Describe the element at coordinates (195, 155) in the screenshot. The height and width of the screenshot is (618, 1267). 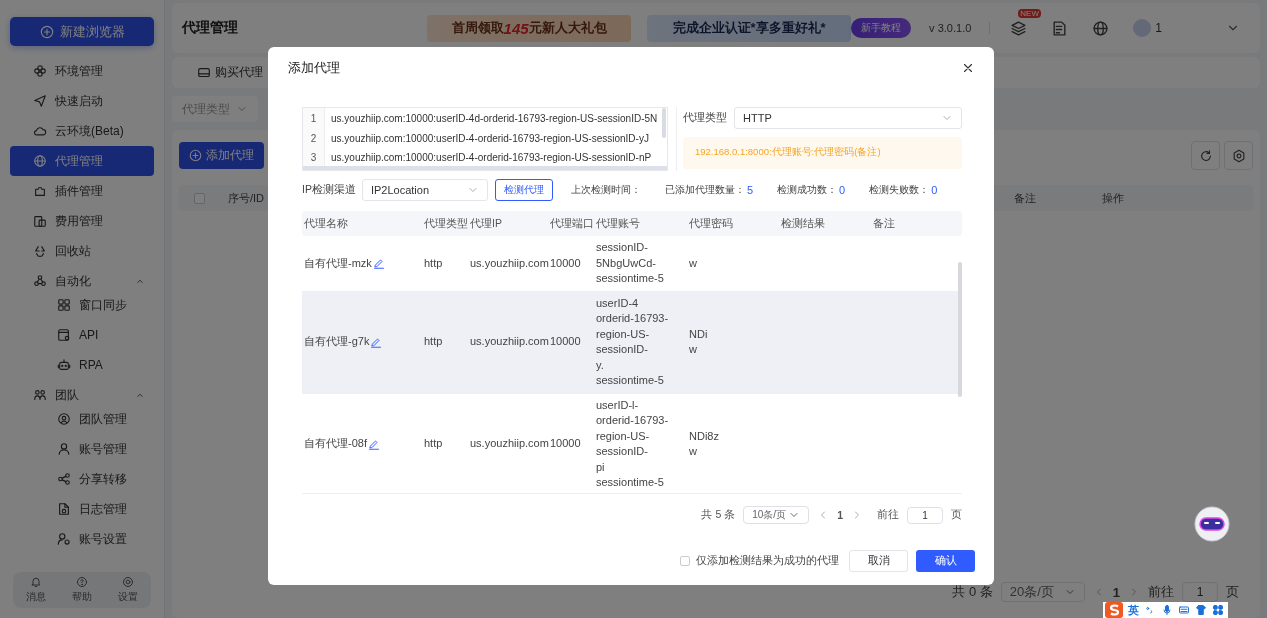
I see `plus-circle-icon` at that location.